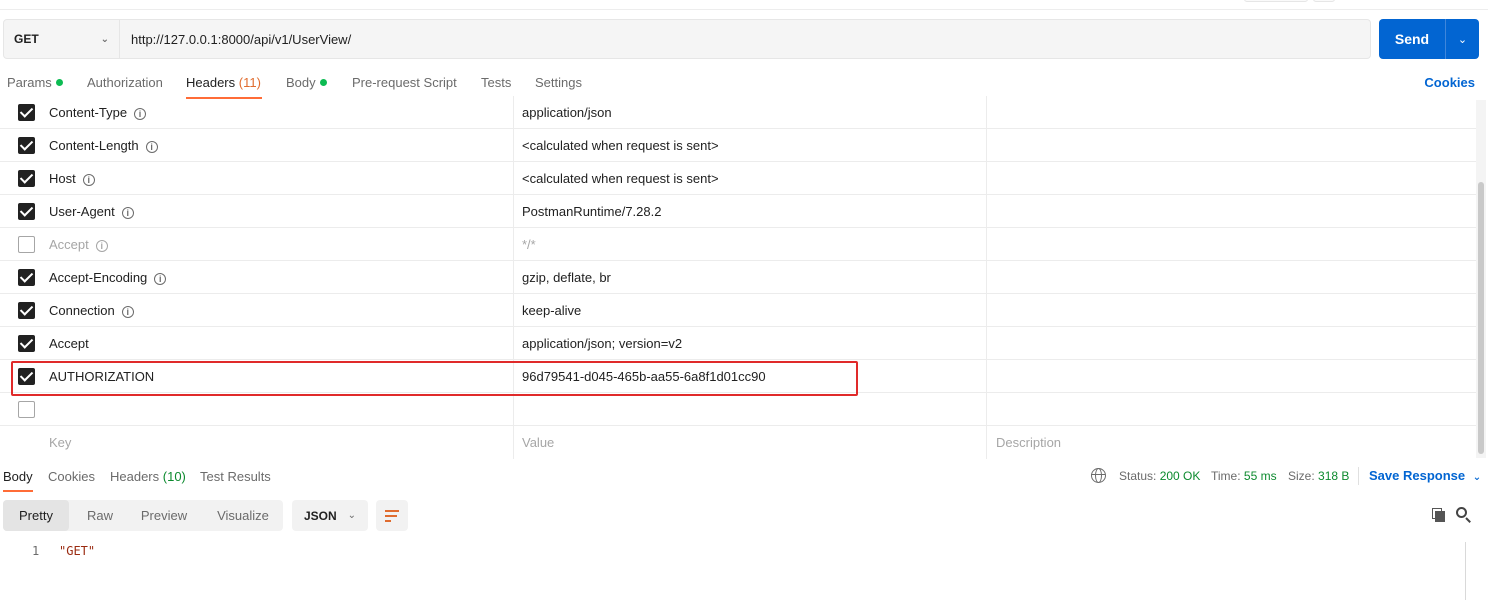 The width and height of the screenshot is (1488, 600). What do you see at coordinates (1425, 475) in the screenshot?
I see `save-response-button: Save Response ⌄` at bounding box center [1425, 475].